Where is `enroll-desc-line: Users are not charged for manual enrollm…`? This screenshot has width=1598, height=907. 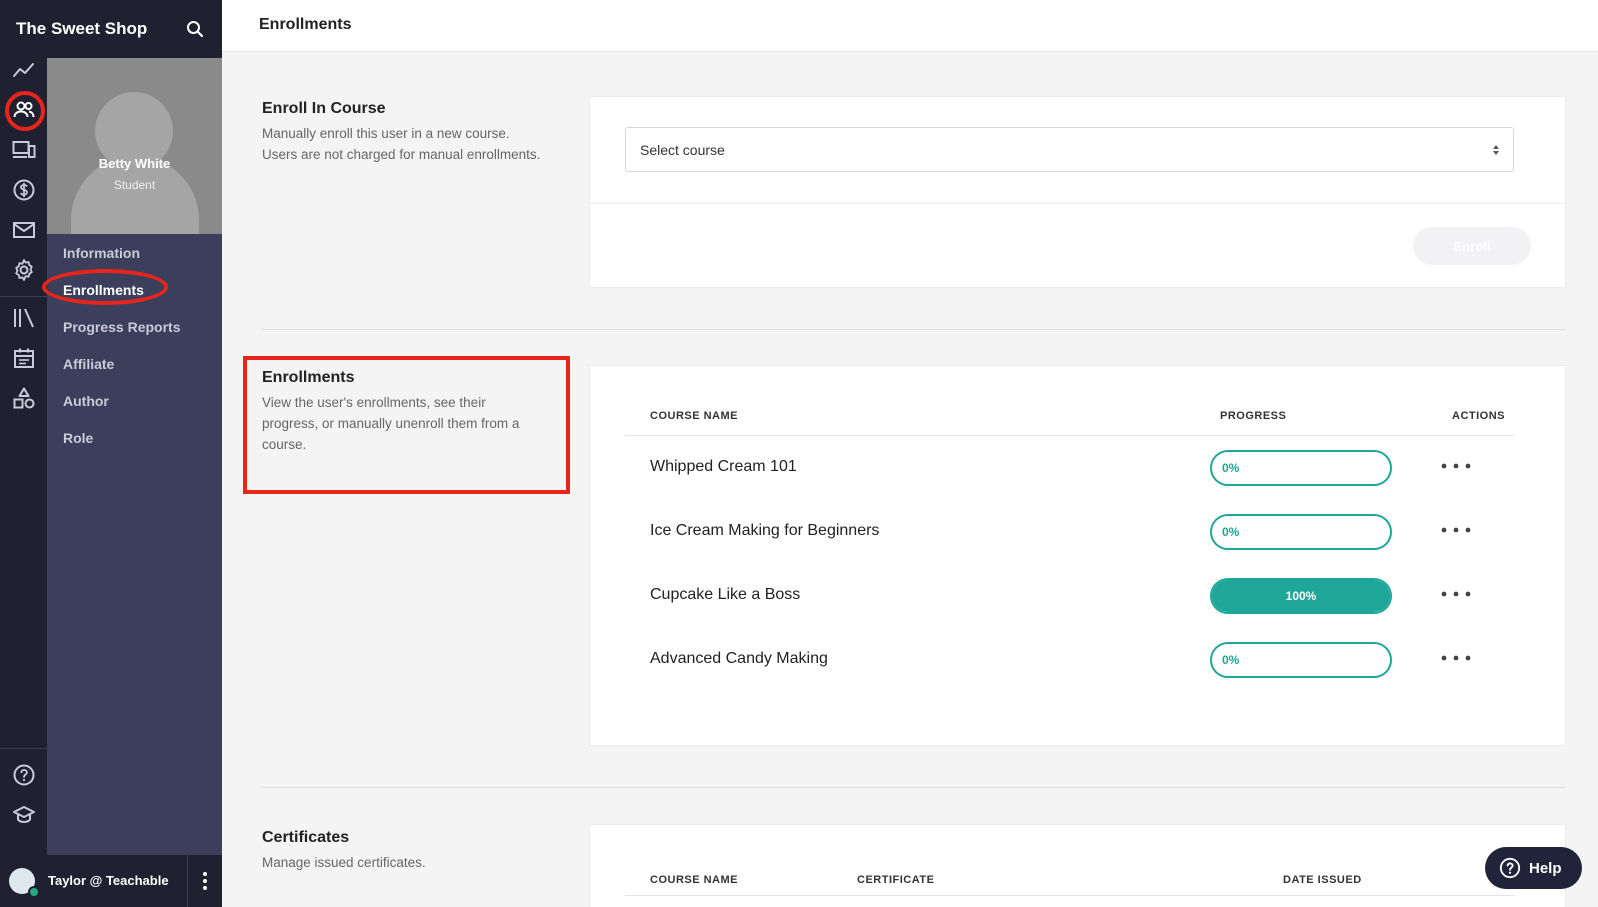
enroll-desc-line: Users are not charged for manual enrollm… is located at coordinates (401, 154).